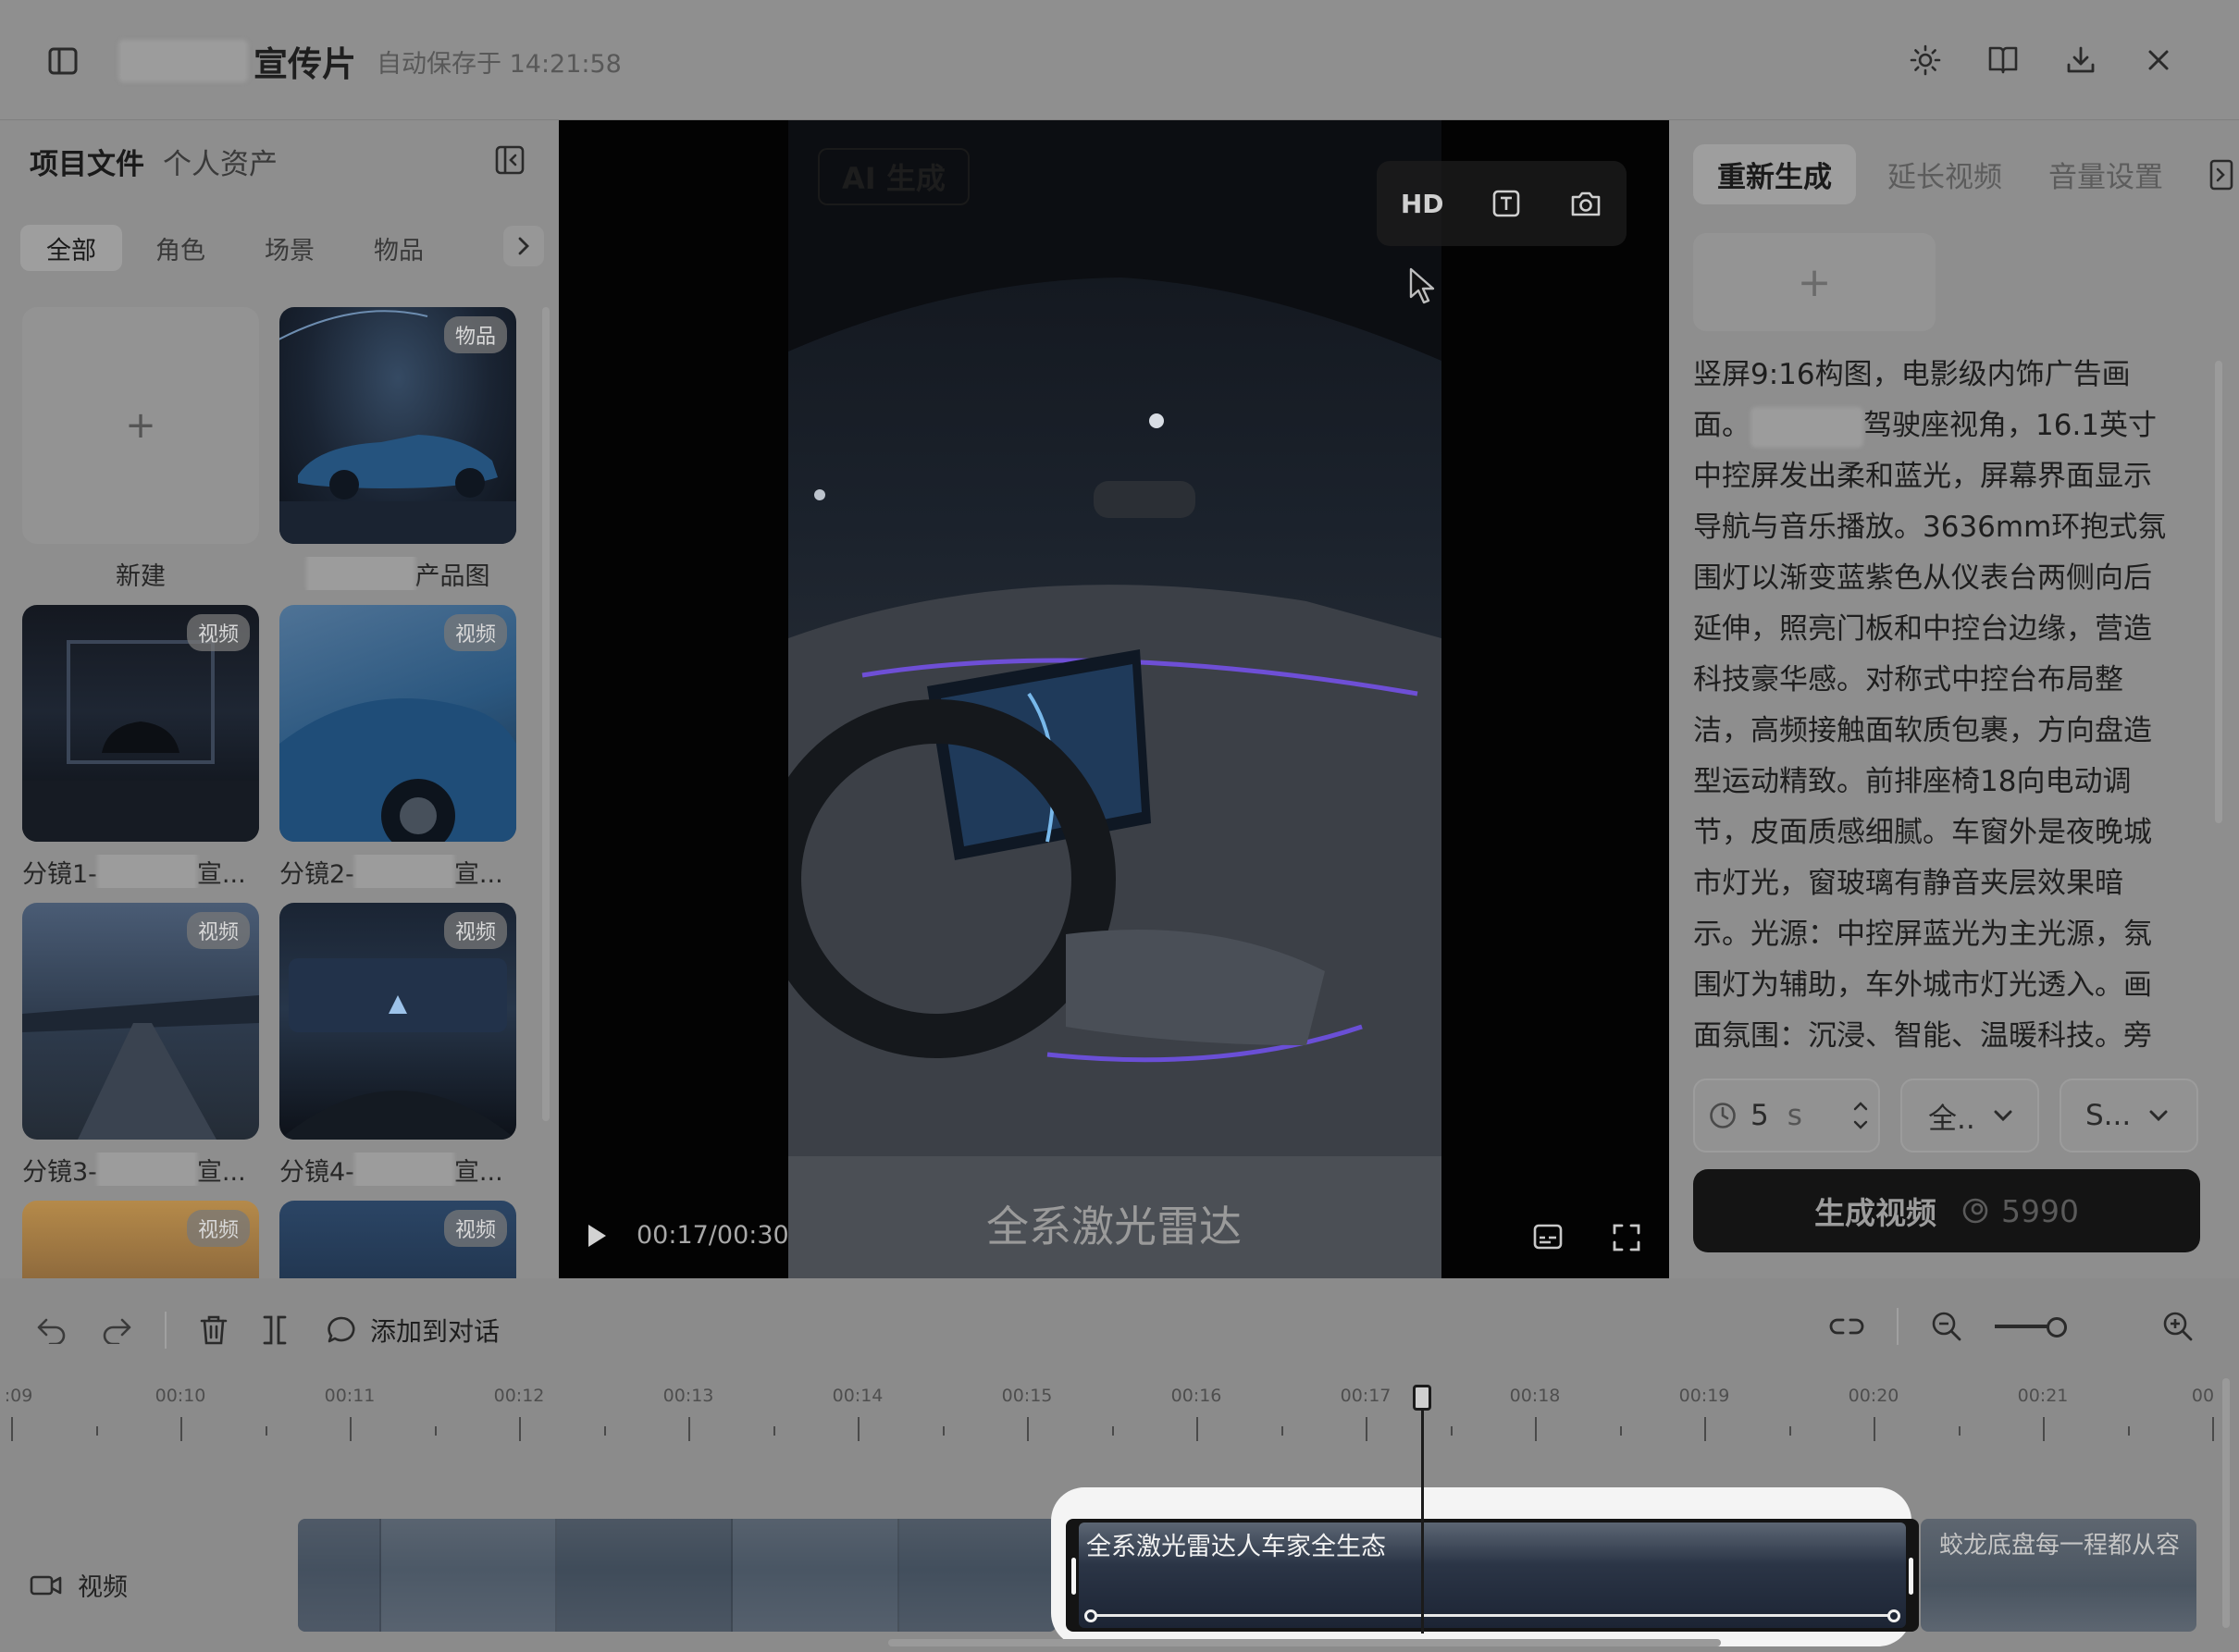  Describe the element at coordinates (1760, 1115) in the screenshot. I see `duration-value: 5` at that location.